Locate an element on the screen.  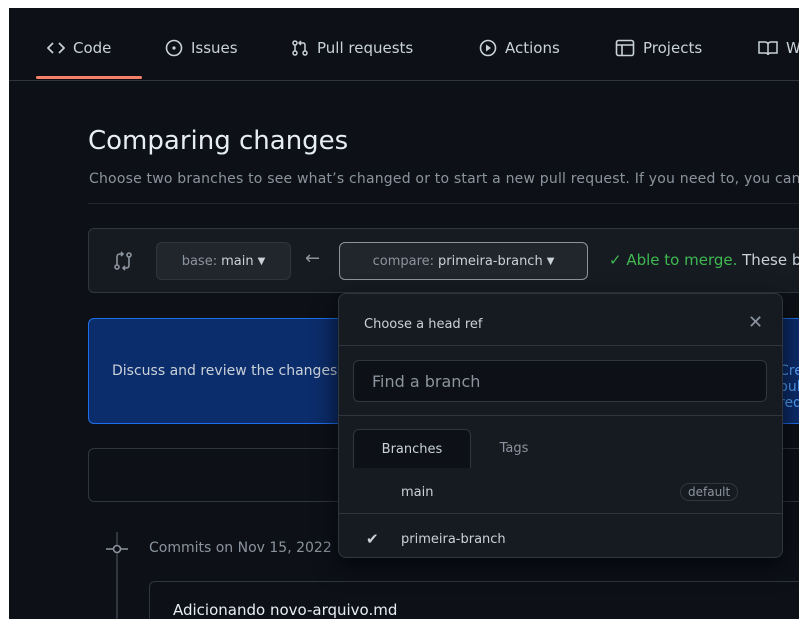
commit-title-link: Adicionando novo-arquivo.md is located at coordinates (285, 610).